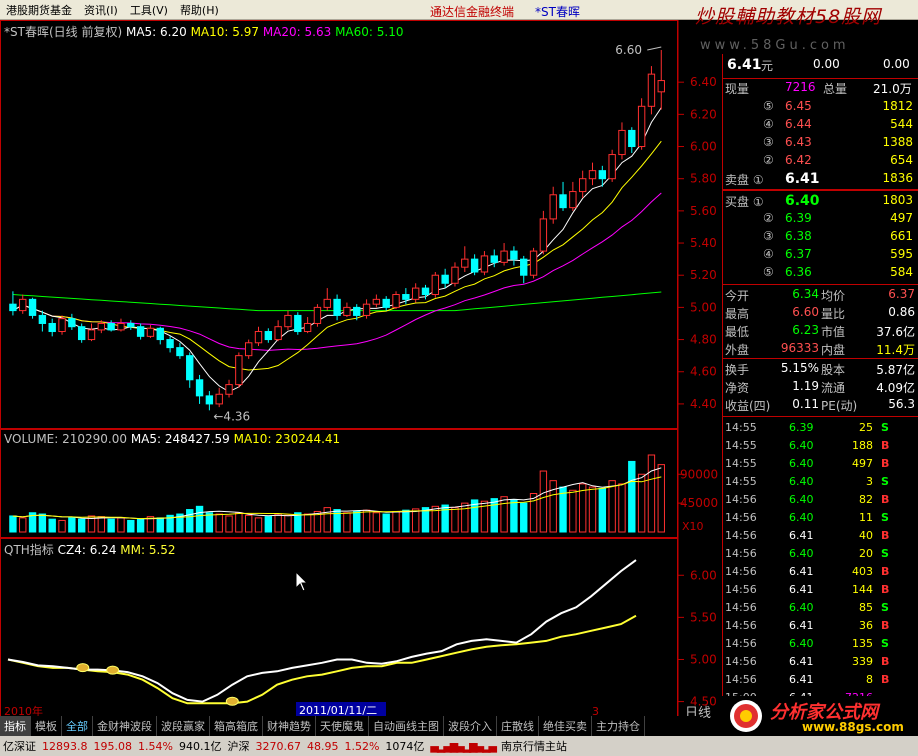 The height and width of the screenshot is (756, 918). I want to click on tick-time: 14:55, so click(741, 481).